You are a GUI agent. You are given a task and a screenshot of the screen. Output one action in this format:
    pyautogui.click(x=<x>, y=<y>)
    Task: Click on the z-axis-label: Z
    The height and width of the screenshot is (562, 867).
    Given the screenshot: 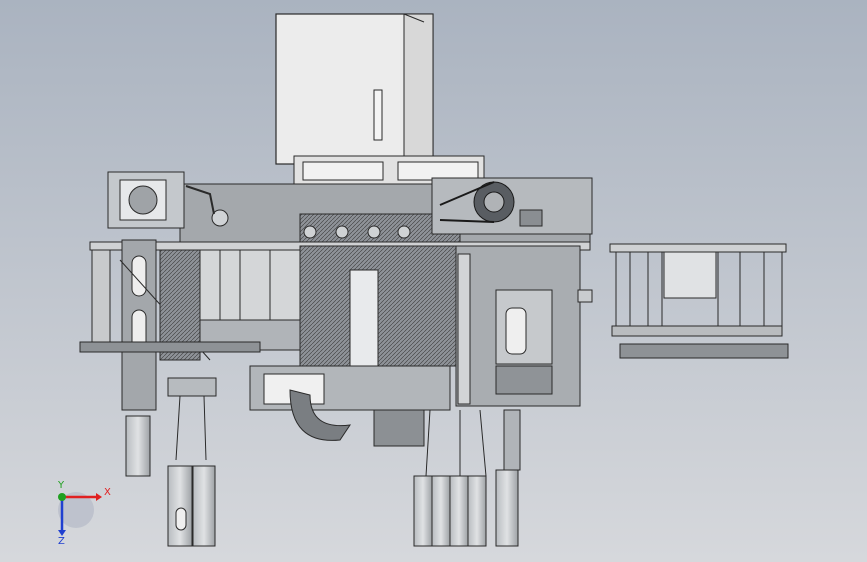 What is the action you would take?
    pyautogui.click(x=61, y=541)
    